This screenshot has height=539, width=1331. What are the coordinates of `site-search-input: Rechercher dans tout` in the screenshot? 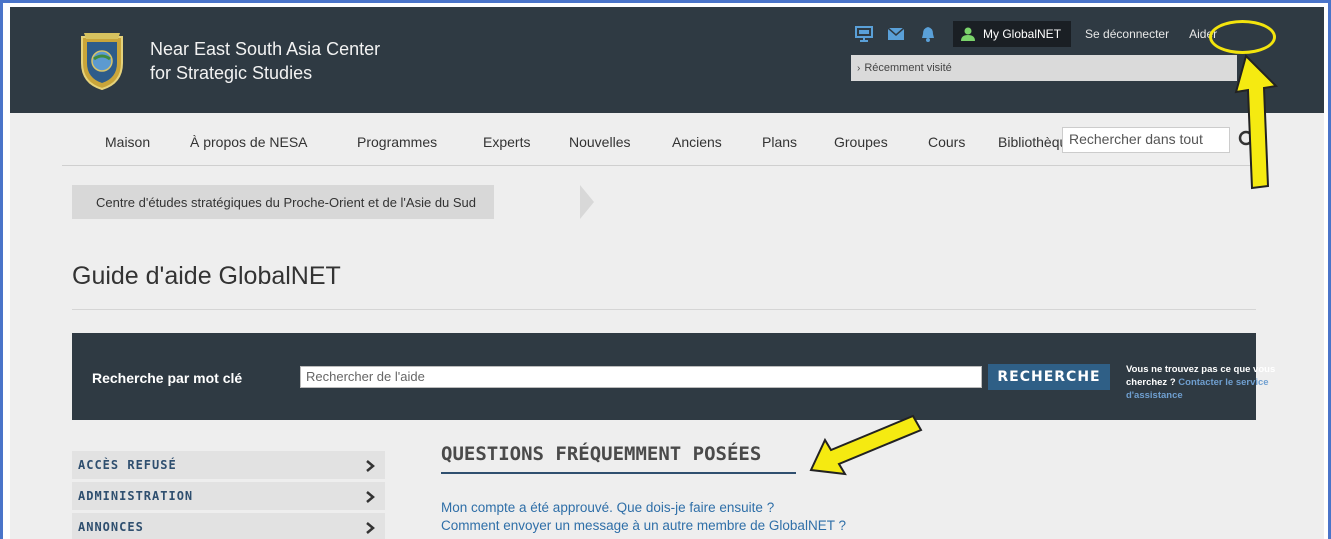 It's located at (1146, 140).